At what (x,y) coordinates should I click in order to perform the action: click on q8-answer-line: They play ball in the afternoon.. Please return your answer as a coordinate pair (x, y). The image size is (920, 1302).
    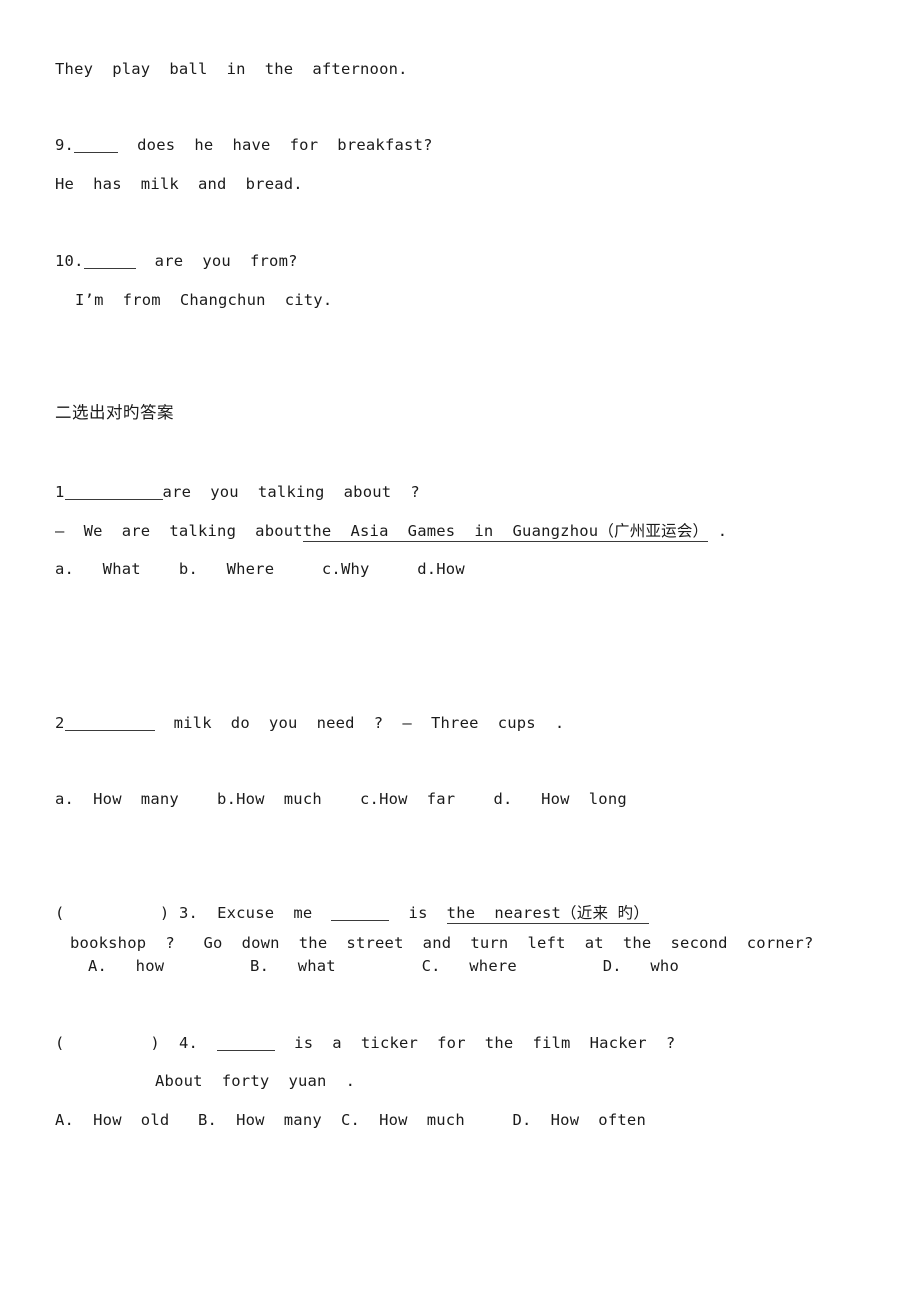
    Looking at the image, I should click on (231, 69).